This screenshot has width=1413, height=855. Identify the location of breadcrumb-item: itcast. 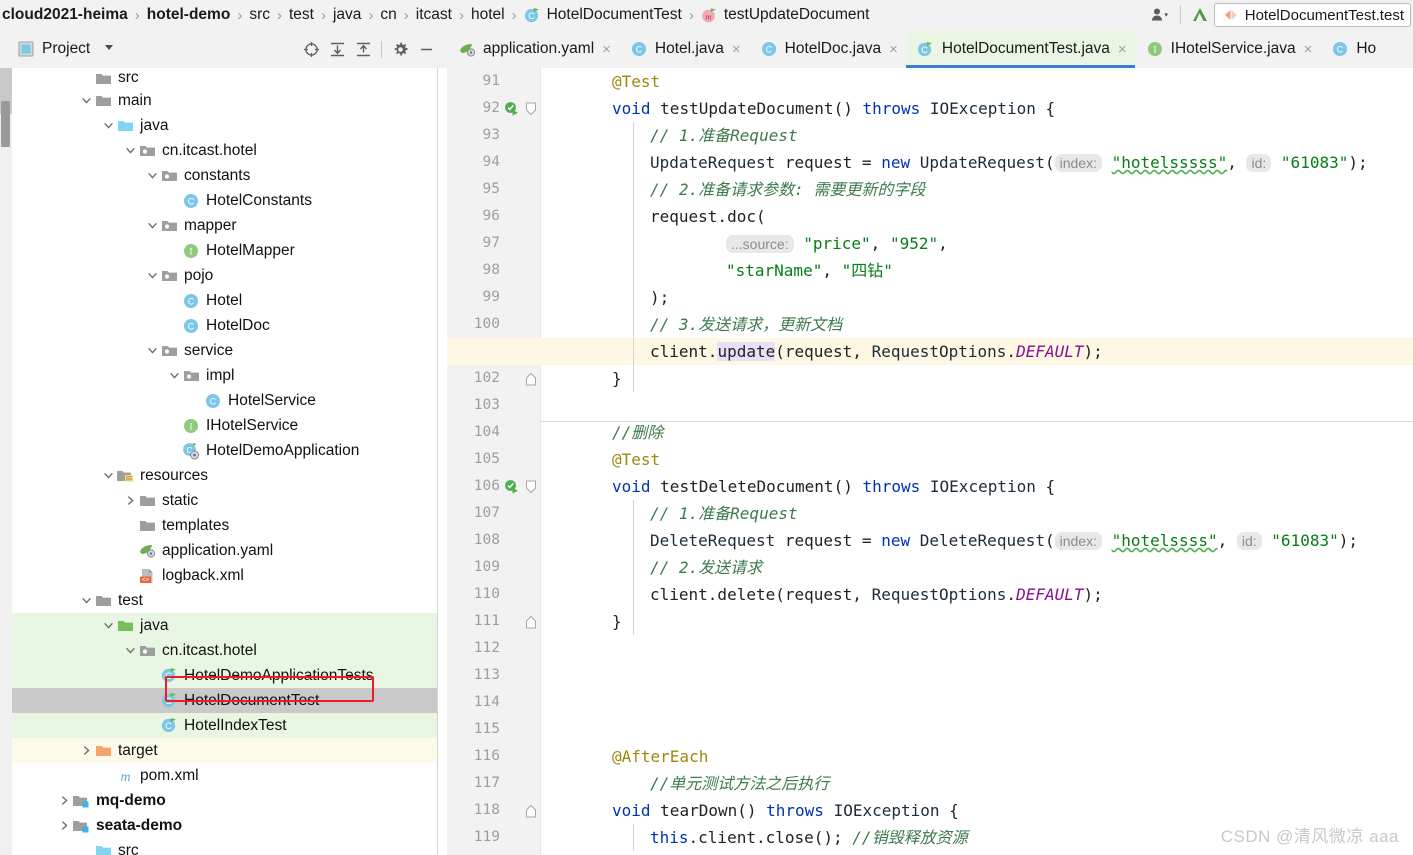
(434, 15).